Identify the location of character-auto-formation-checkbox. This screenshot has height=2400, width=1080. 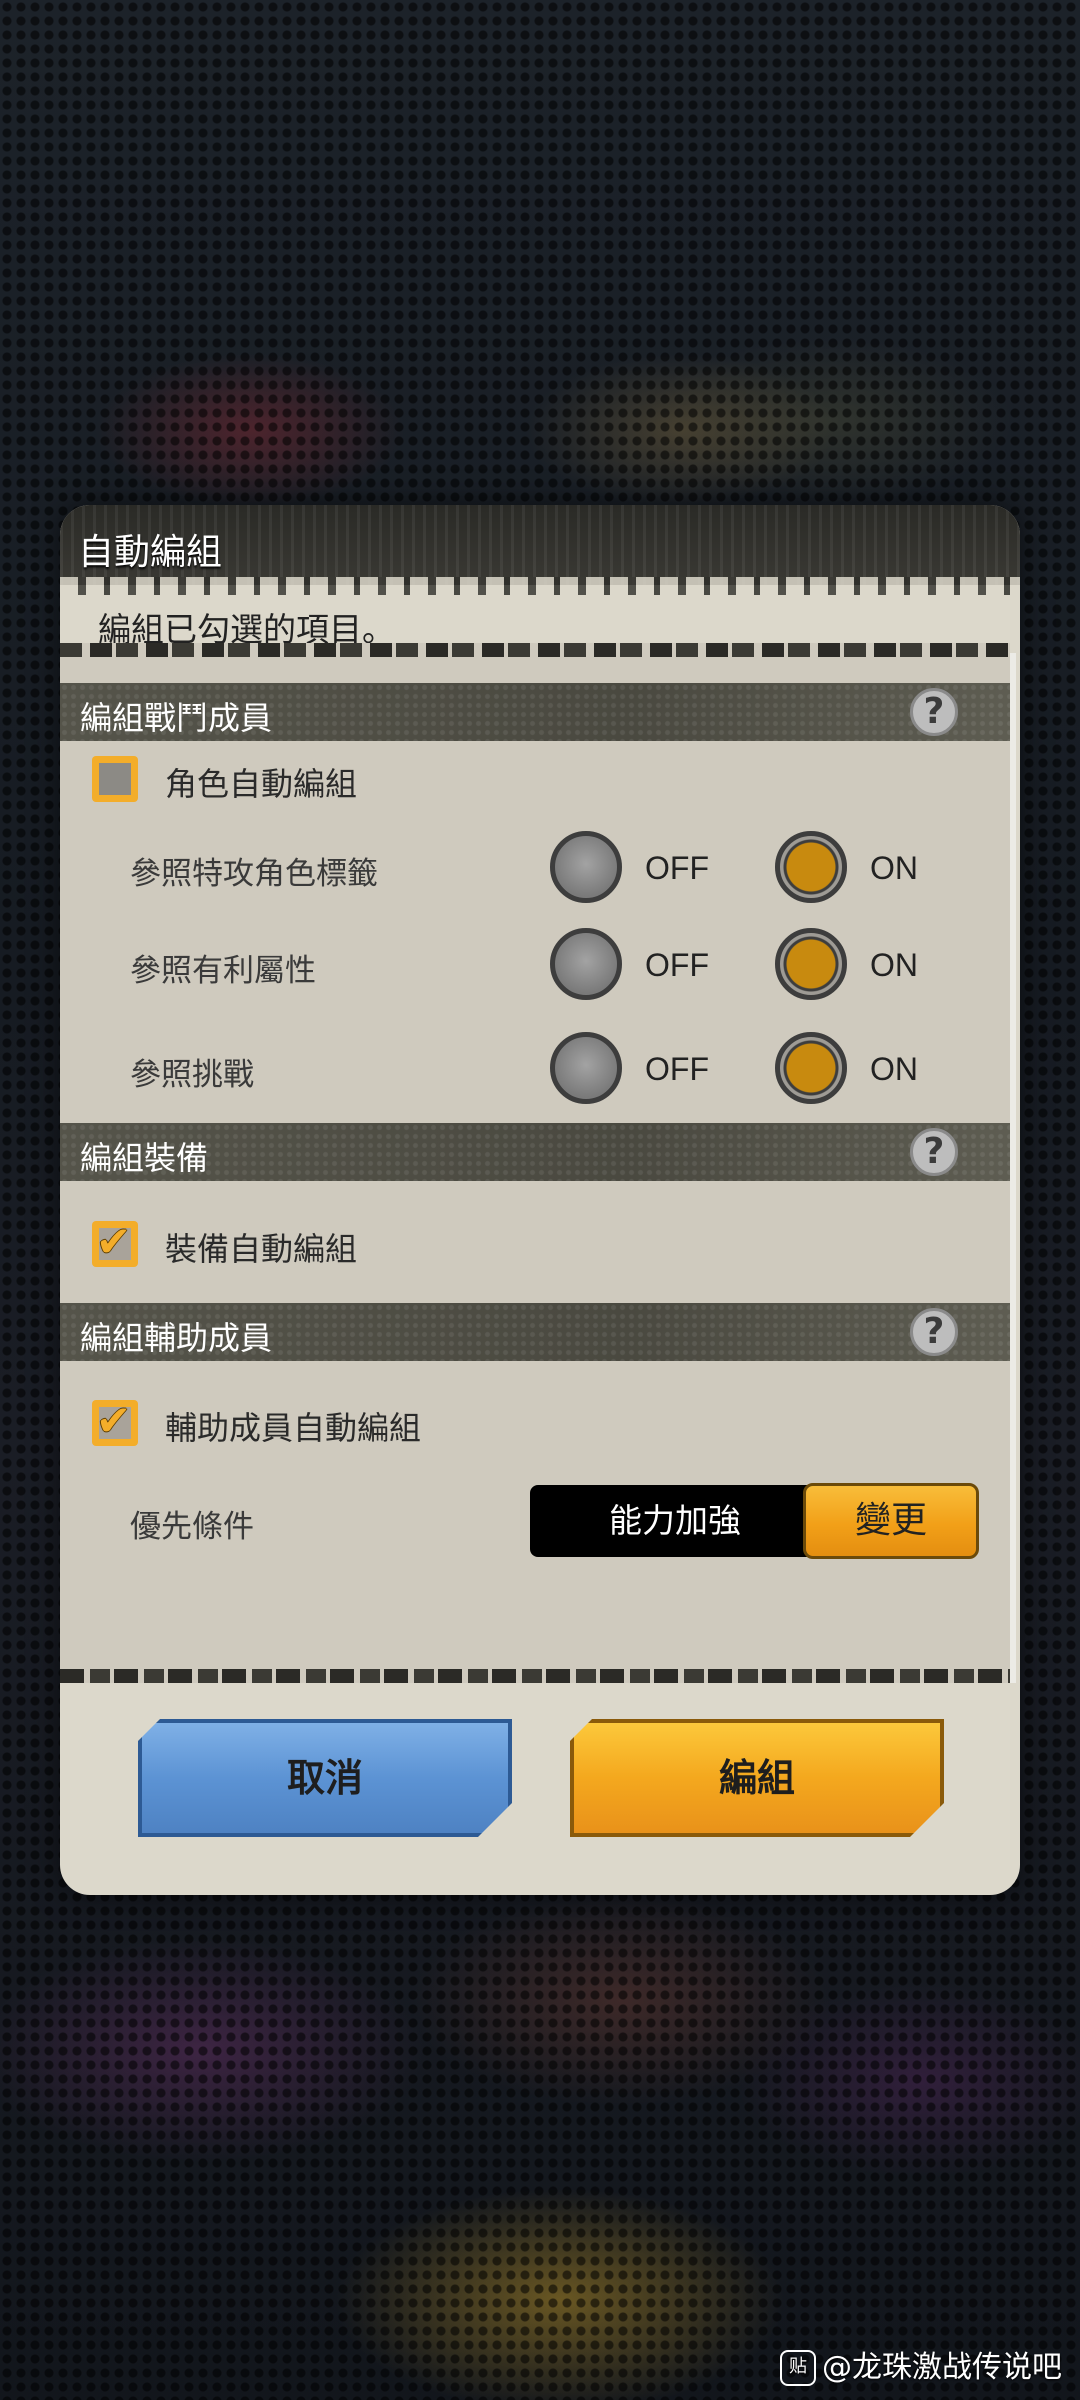
(115, 779).